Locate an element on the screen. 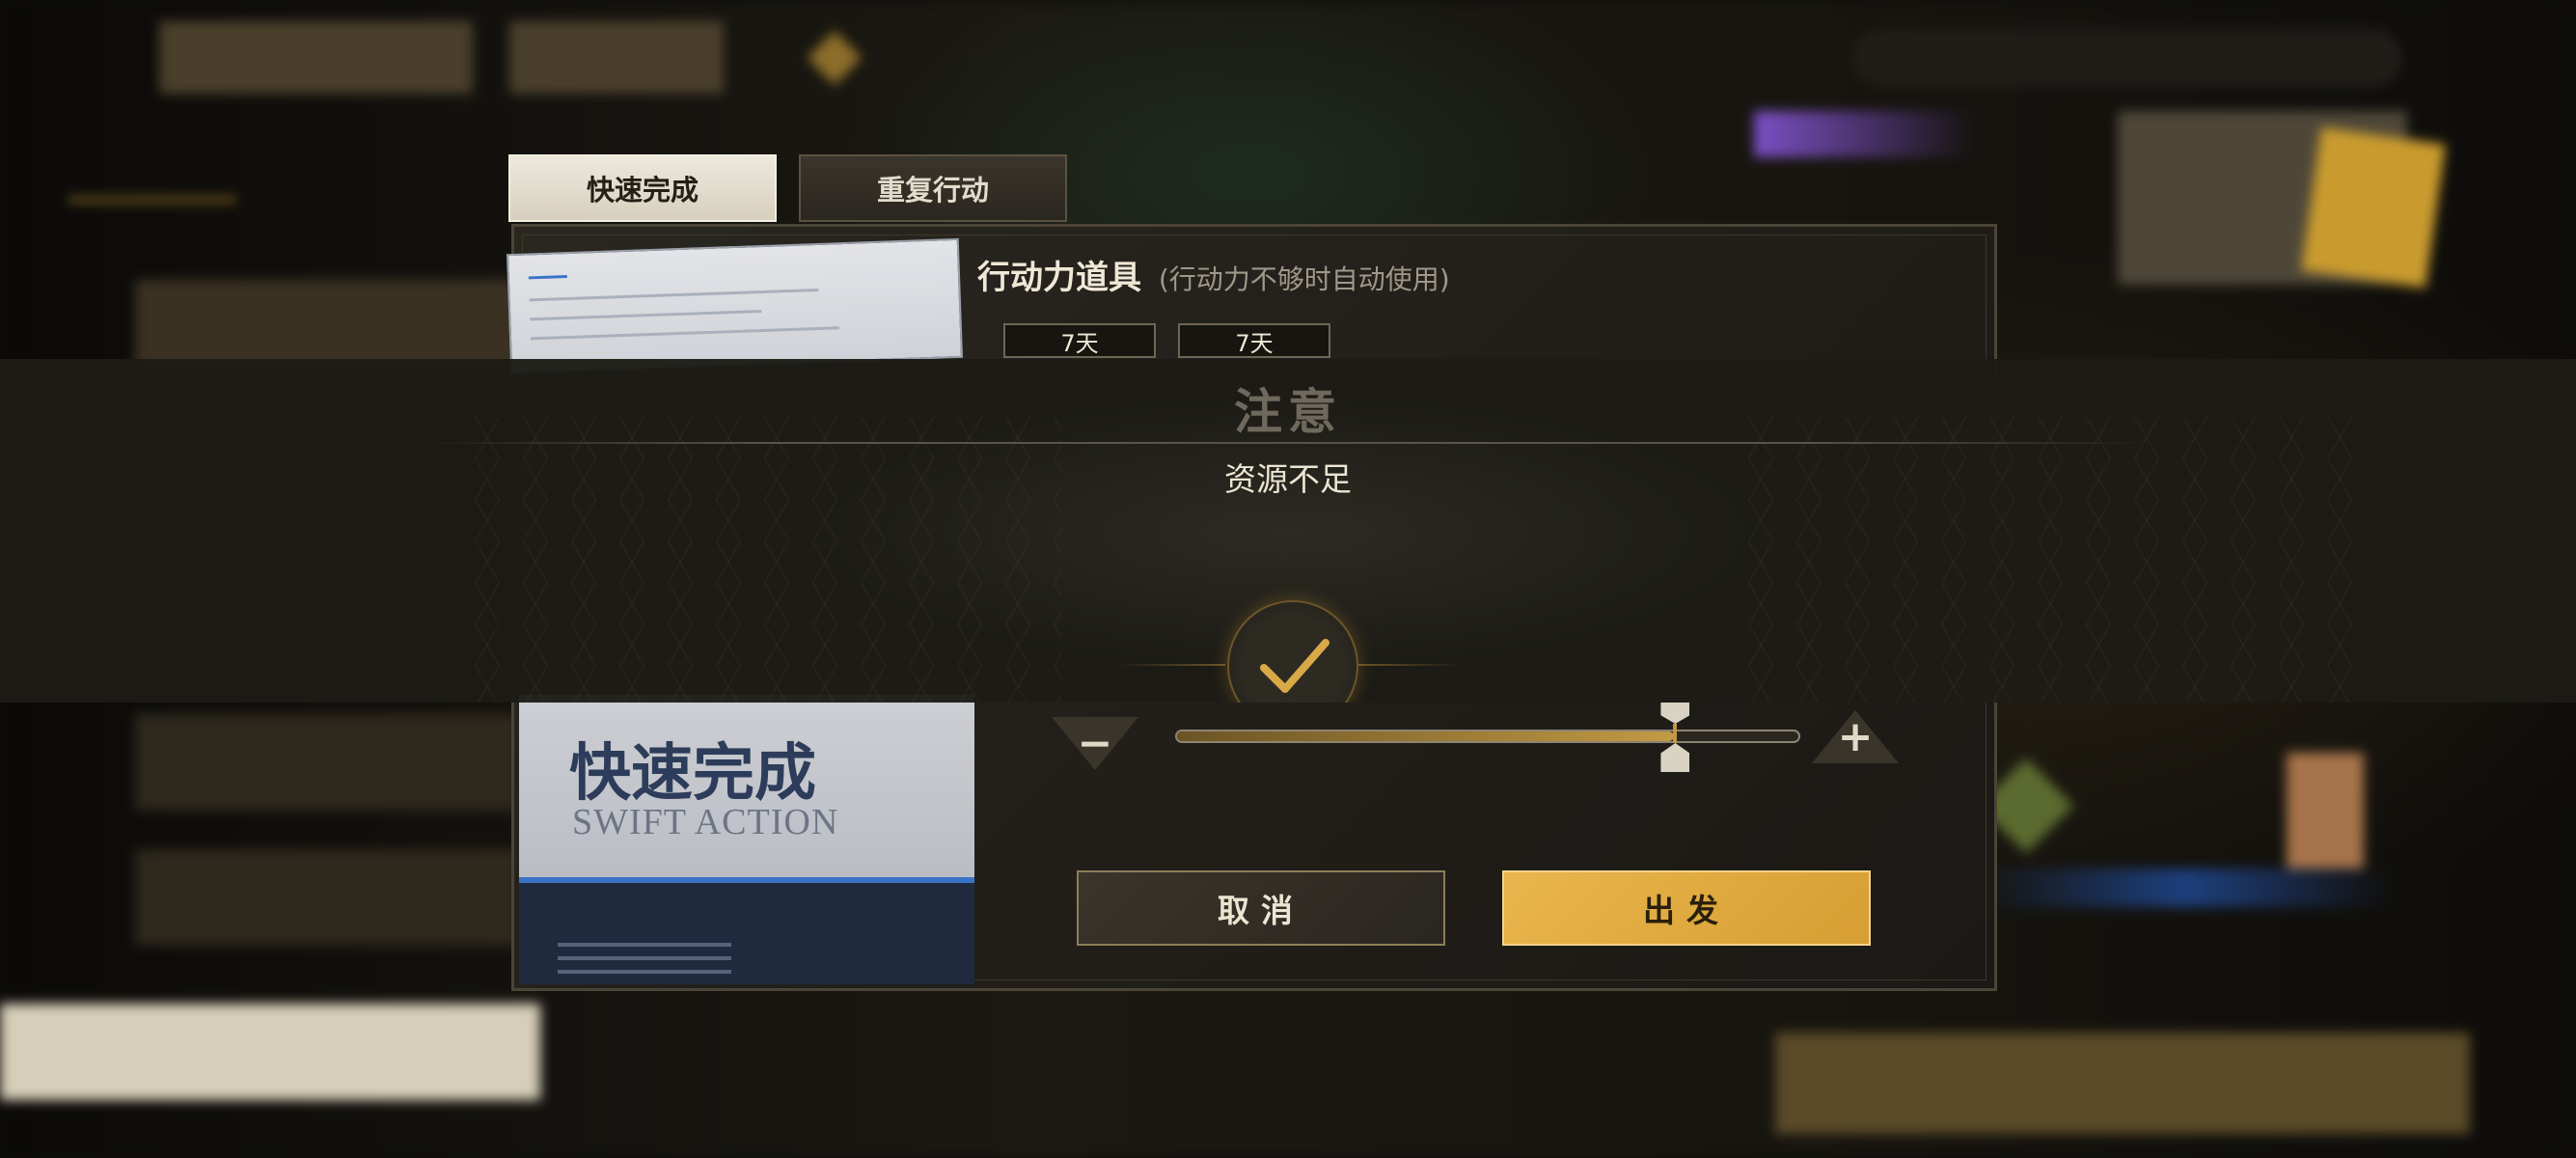  item-header: 行动力道具 (行动力不够时自动使用) is located at coordinates (1214, 274).